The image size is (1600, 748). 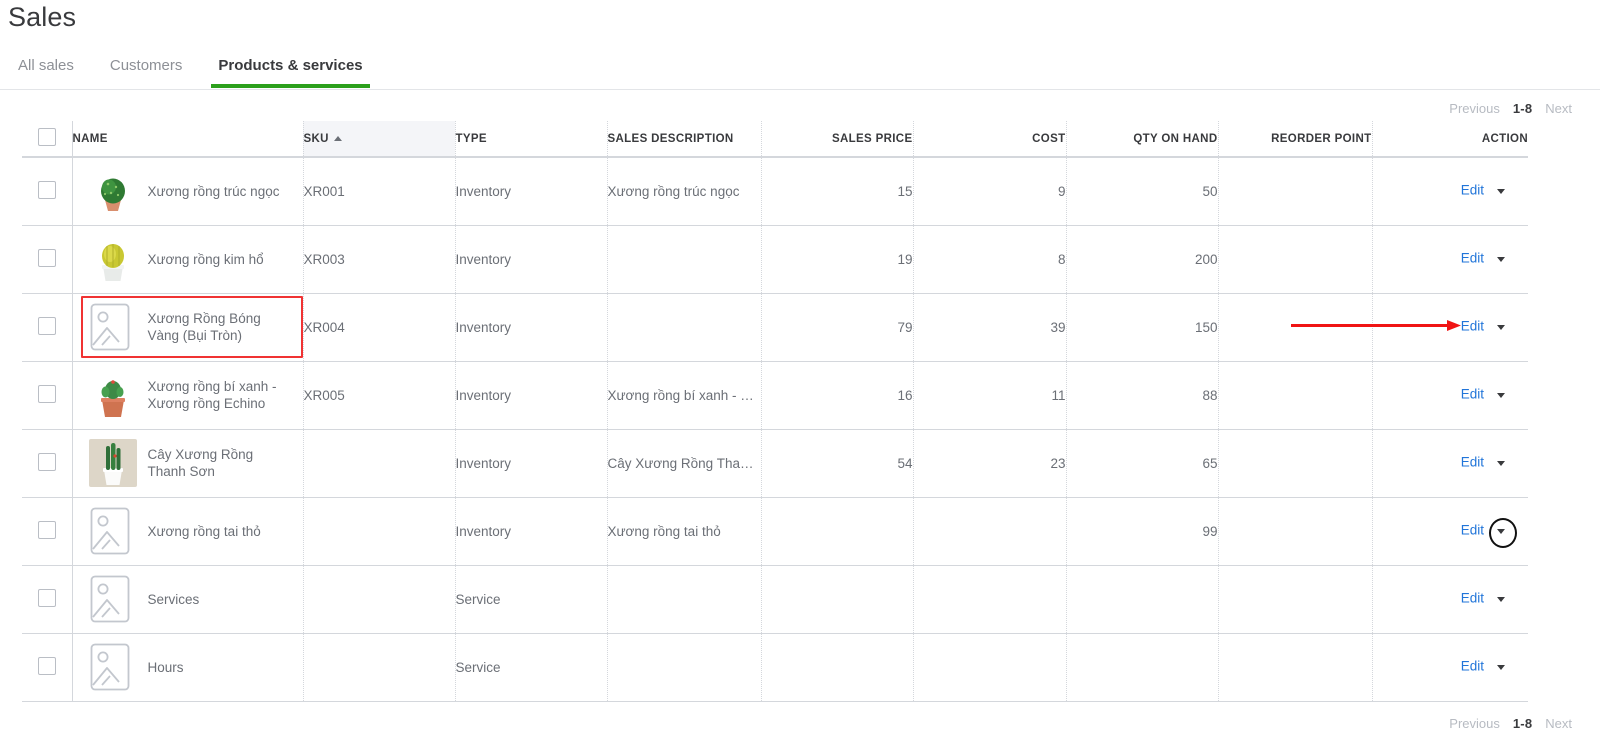 I want to click on select-all-checkbox, so click(x=46, y=137).